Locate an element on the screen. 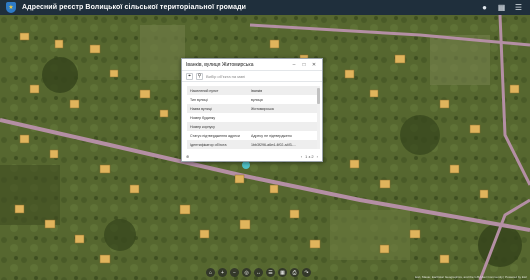  measure-icon: ↔ is located at coordinates (258, 272).